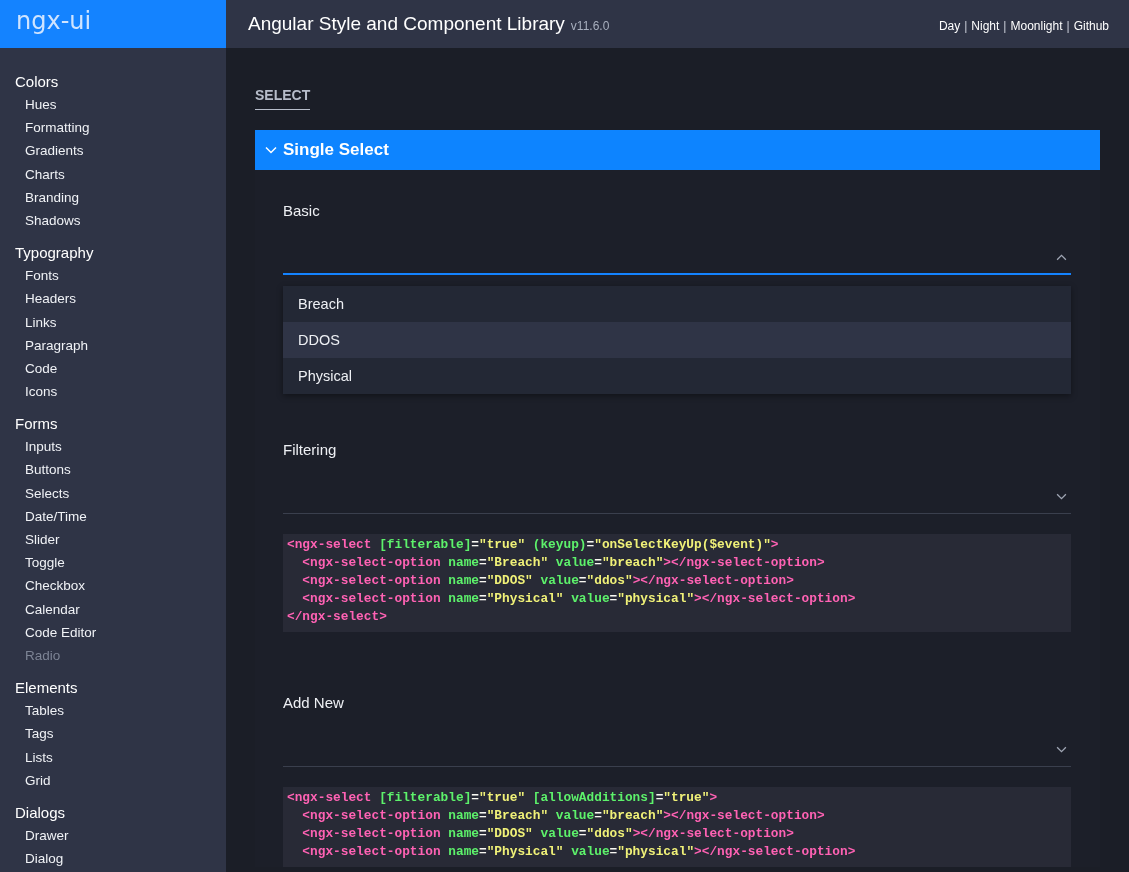 The width and height of the screenshot is (1129, 872). Describe the element at coordinates (314, 702) in the screenshot. I see `demo-label: Add New` at that location.